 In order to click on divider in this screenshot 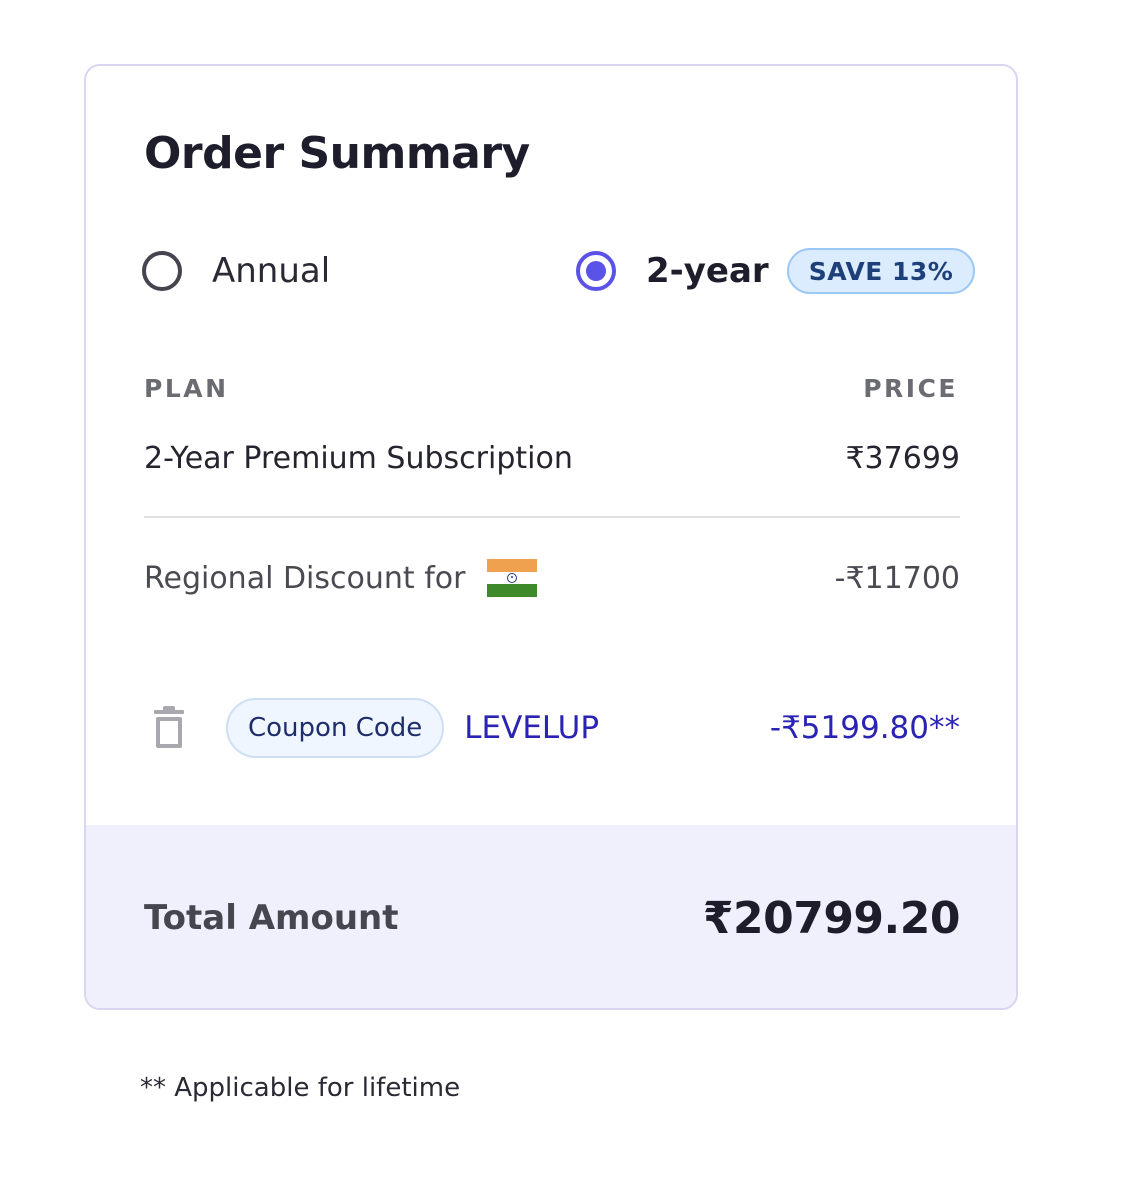, I will do `click(552, 517)`.